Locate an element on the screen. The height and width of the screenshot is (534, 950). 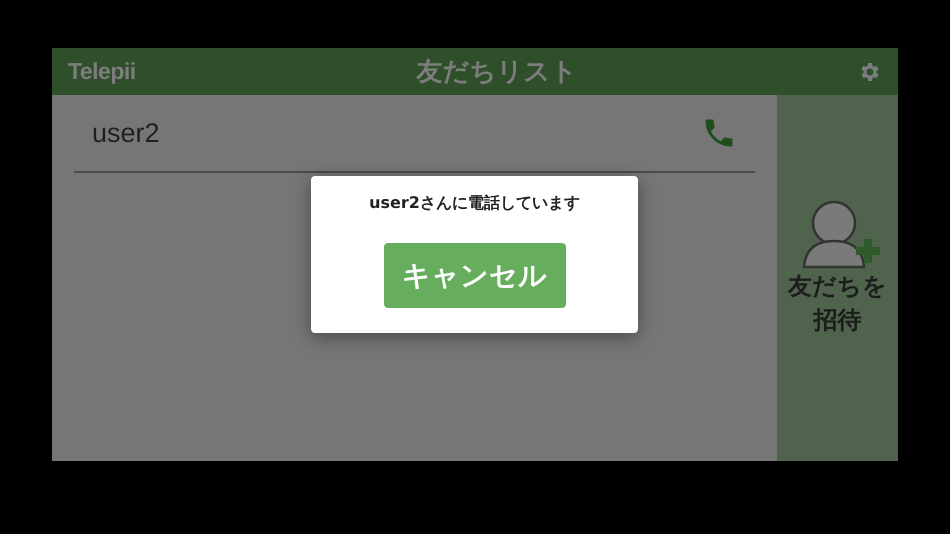
invite-panel: 友だちを招待 is located at coordinates (837, 278).